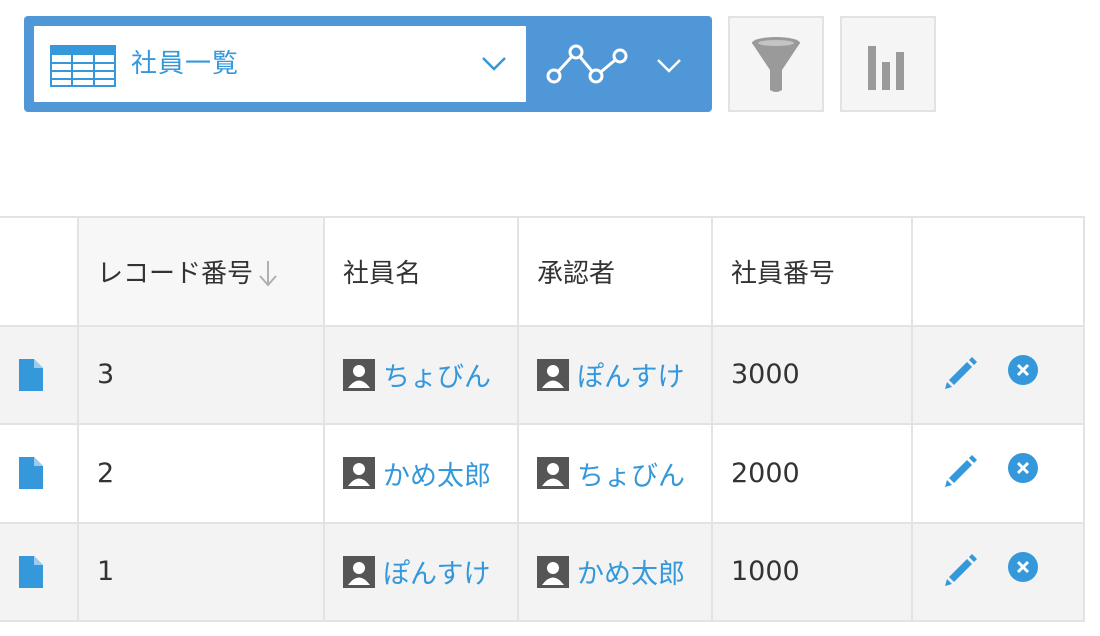 This screenshot has width=1100, height=636. Describe the element at coordinates (576, 273) in the screenshot. I see `header-label: 承認者` at that location.